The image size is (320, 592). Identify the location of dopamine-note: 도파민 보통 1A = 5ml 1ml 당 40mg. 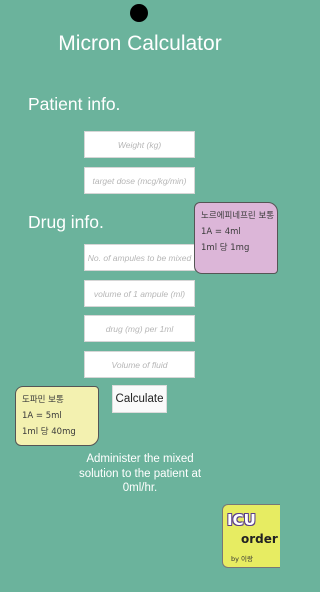
(57, 416).